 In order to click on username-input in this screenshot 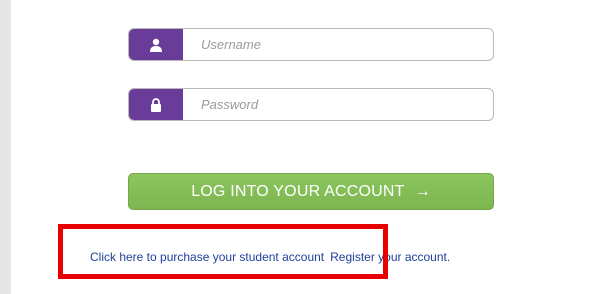, I will do `click(338, 44)`.